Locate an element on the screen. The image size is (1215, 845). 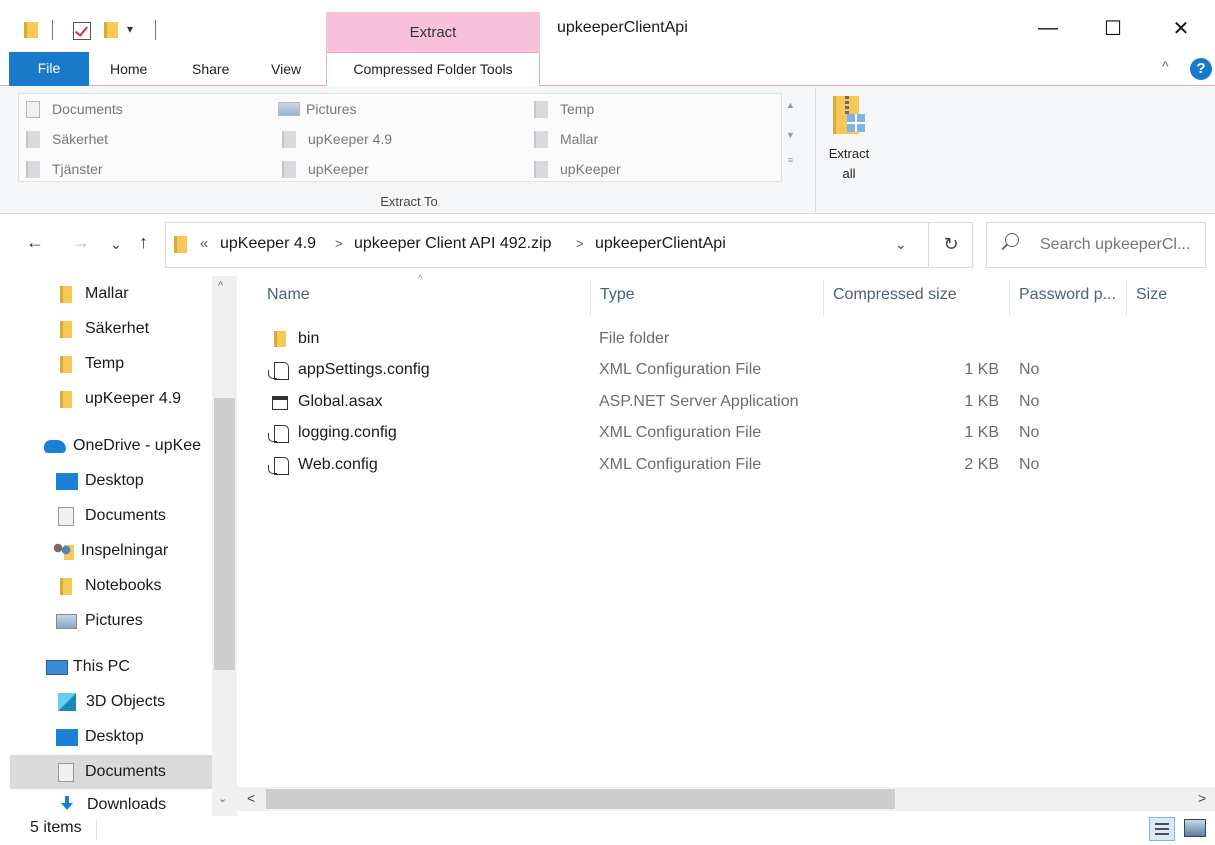
nav-item-this-pc: This PC is located at coordinates (111, 667).